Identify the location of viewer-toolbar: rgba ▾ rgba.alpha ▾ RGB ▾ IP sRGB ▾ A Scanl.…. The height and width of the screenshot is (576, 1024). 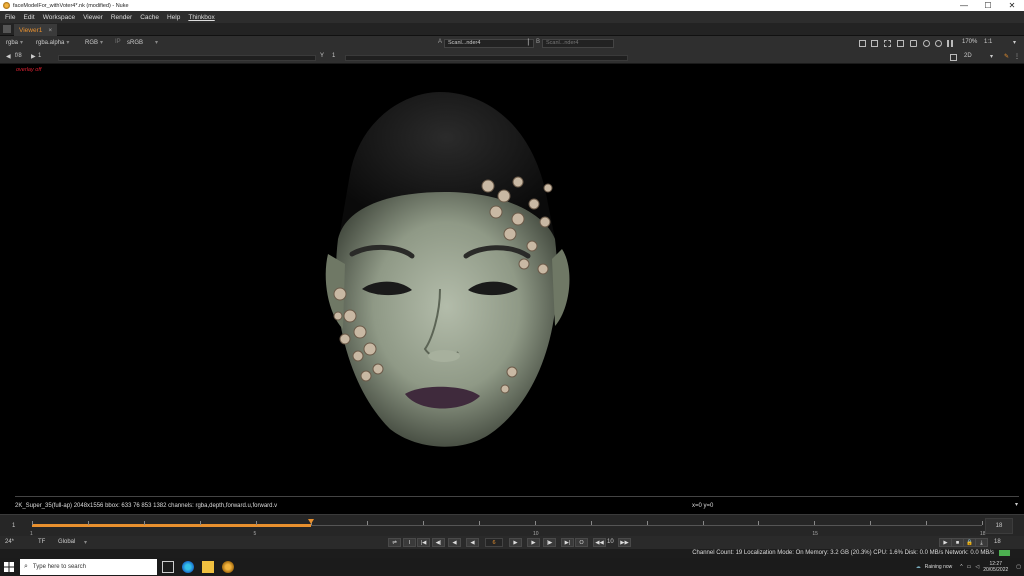
(512, 43).